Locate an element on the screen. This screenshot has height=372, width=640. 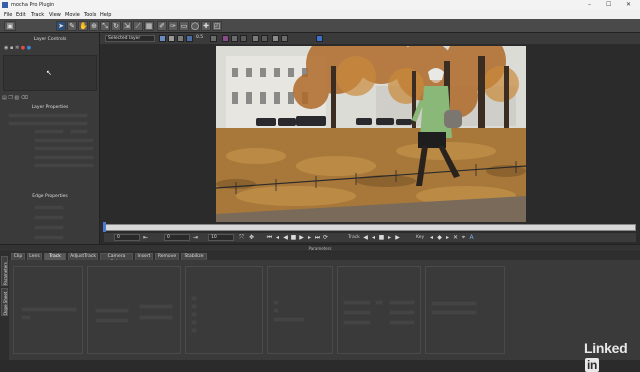
close-button: ✕ is located at coordinates (628, 4).